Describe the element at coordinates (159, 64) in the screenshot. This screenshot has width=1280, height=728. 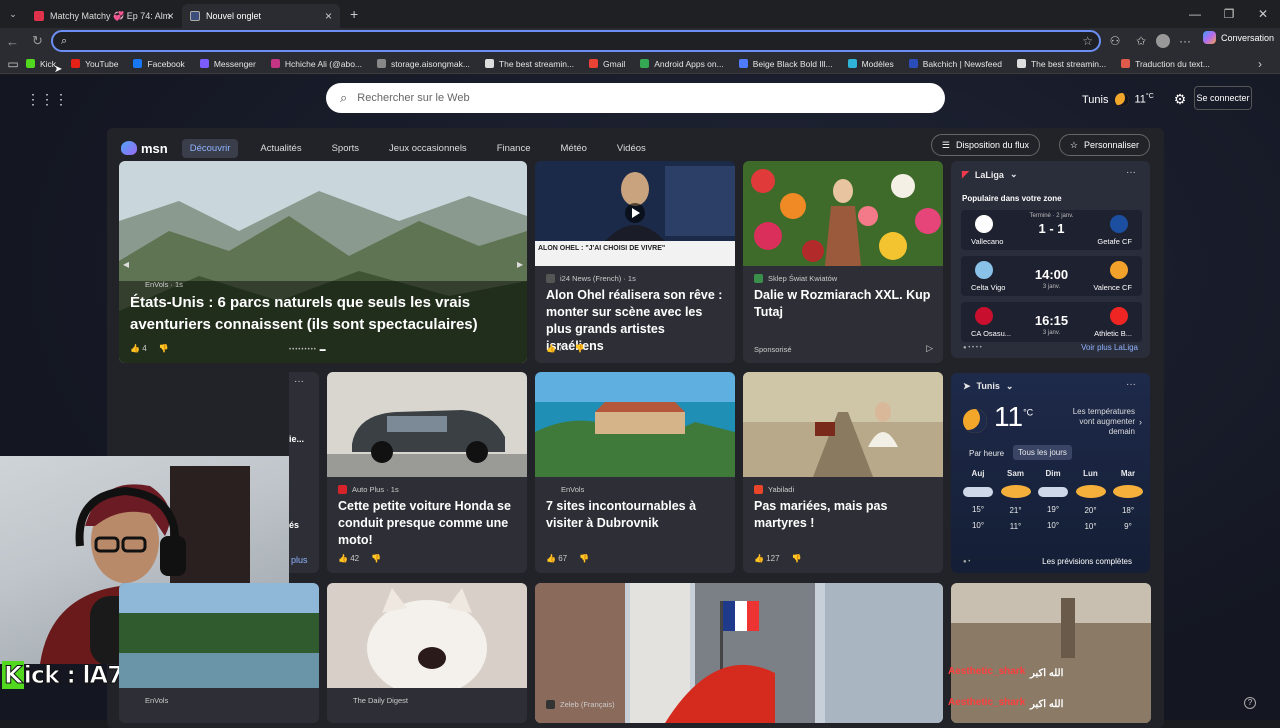
I see `bookmark-item: Facebook` at that location.